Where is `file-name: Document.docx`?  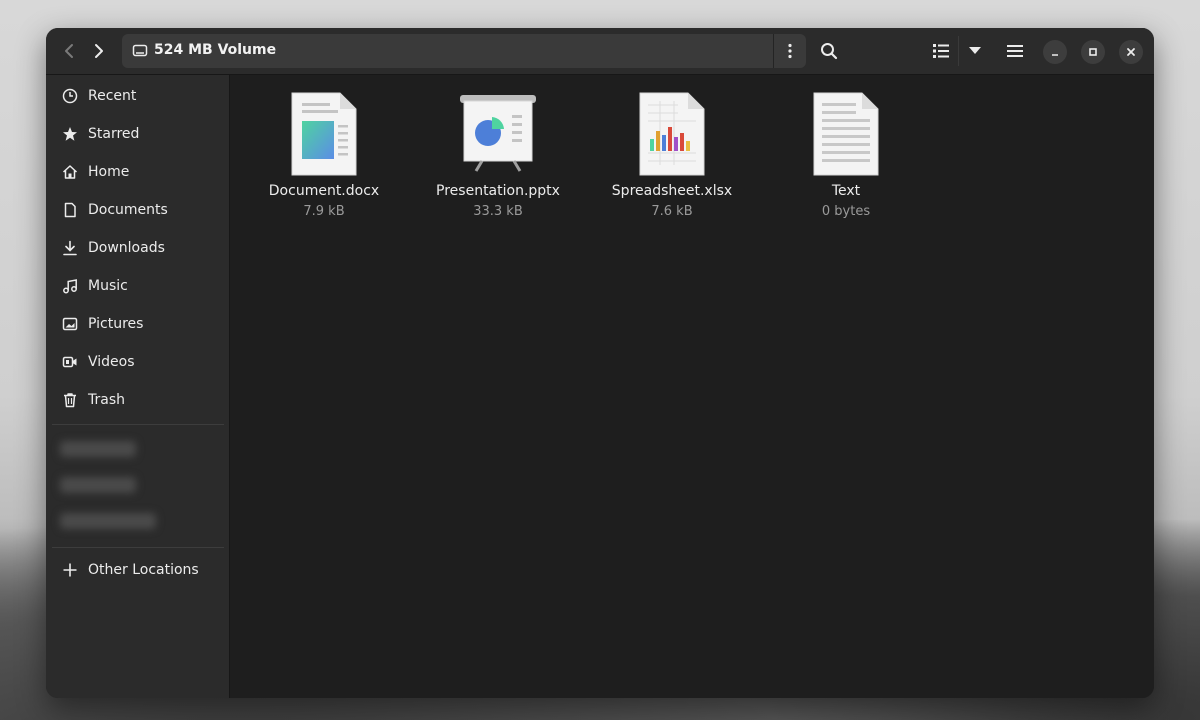 file-name: Document.docx is located at coordinates (324, 191).